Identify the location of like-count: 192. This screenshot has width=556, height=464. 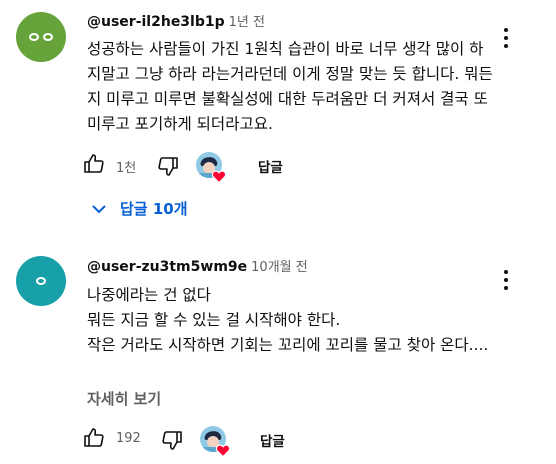
(128, 438).